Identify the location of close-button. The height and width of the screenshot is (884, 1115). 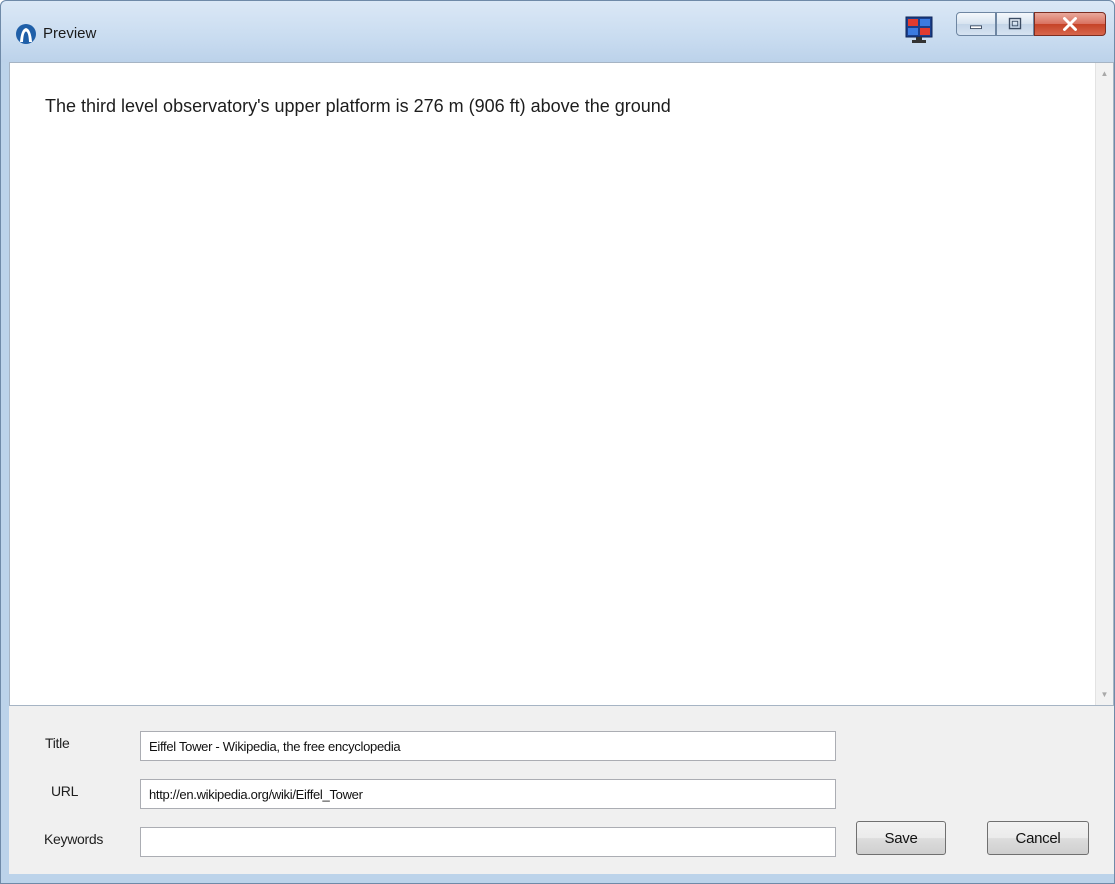
(1070, 24).